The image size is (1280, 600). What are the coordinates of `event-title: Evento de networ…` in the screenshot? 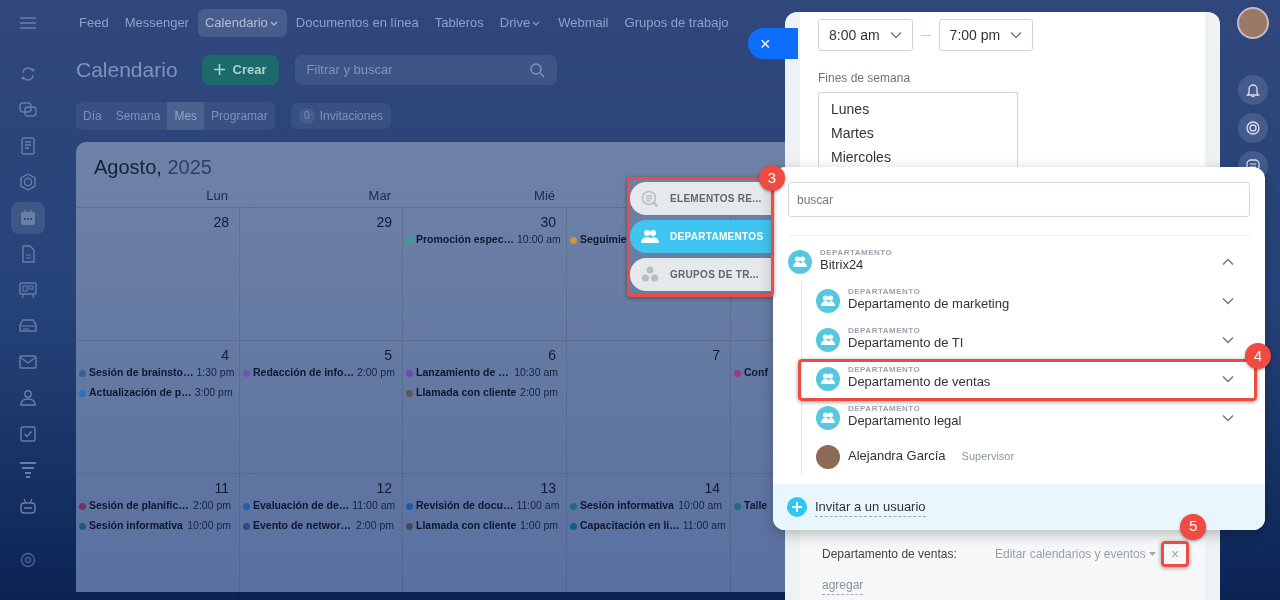 It's located at (302, 526).